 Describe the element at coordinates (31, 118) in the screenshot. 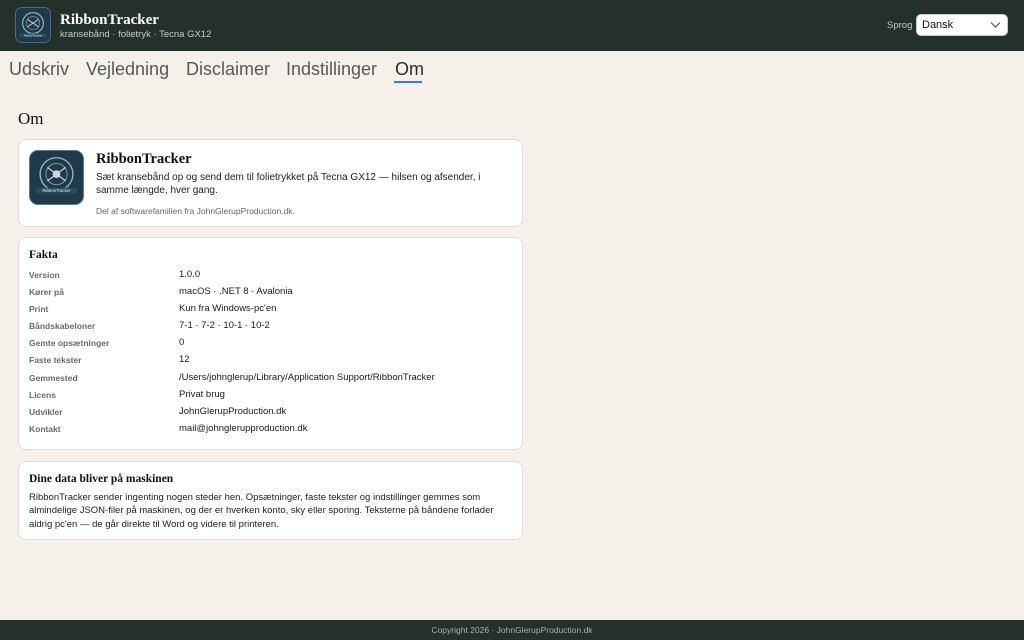

I see `page-title: Om` at that location.